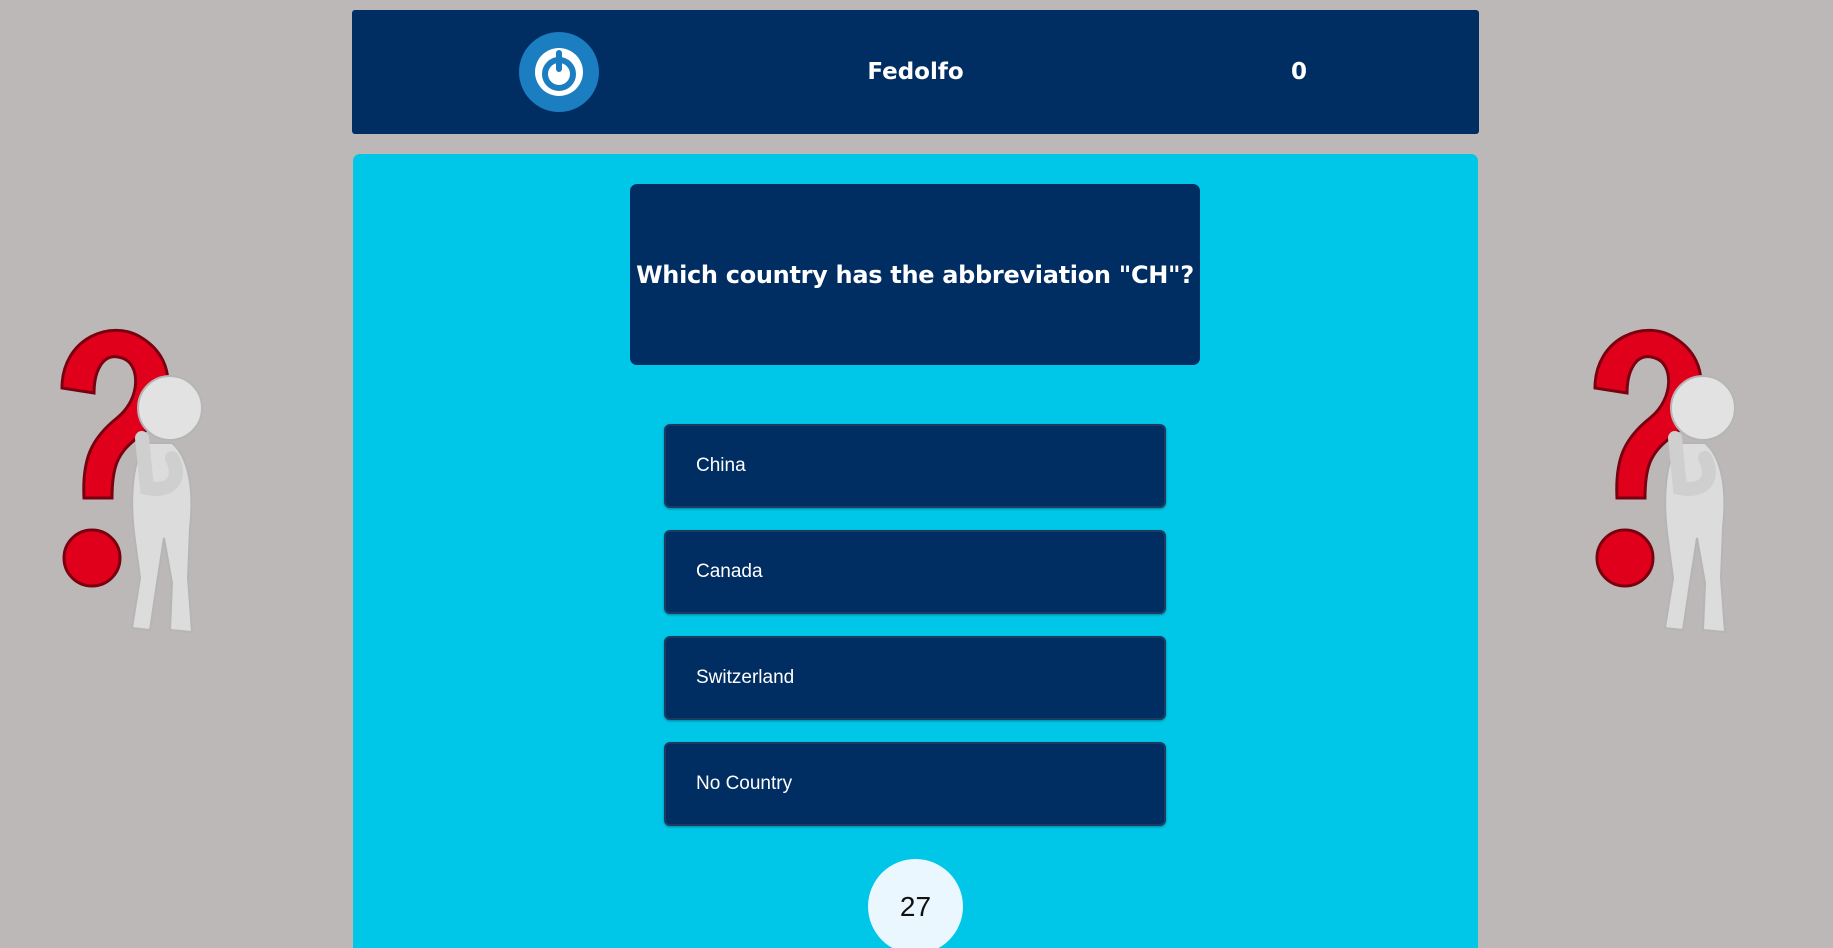  I want to click on answer-label: No Country, so click(744, 783).